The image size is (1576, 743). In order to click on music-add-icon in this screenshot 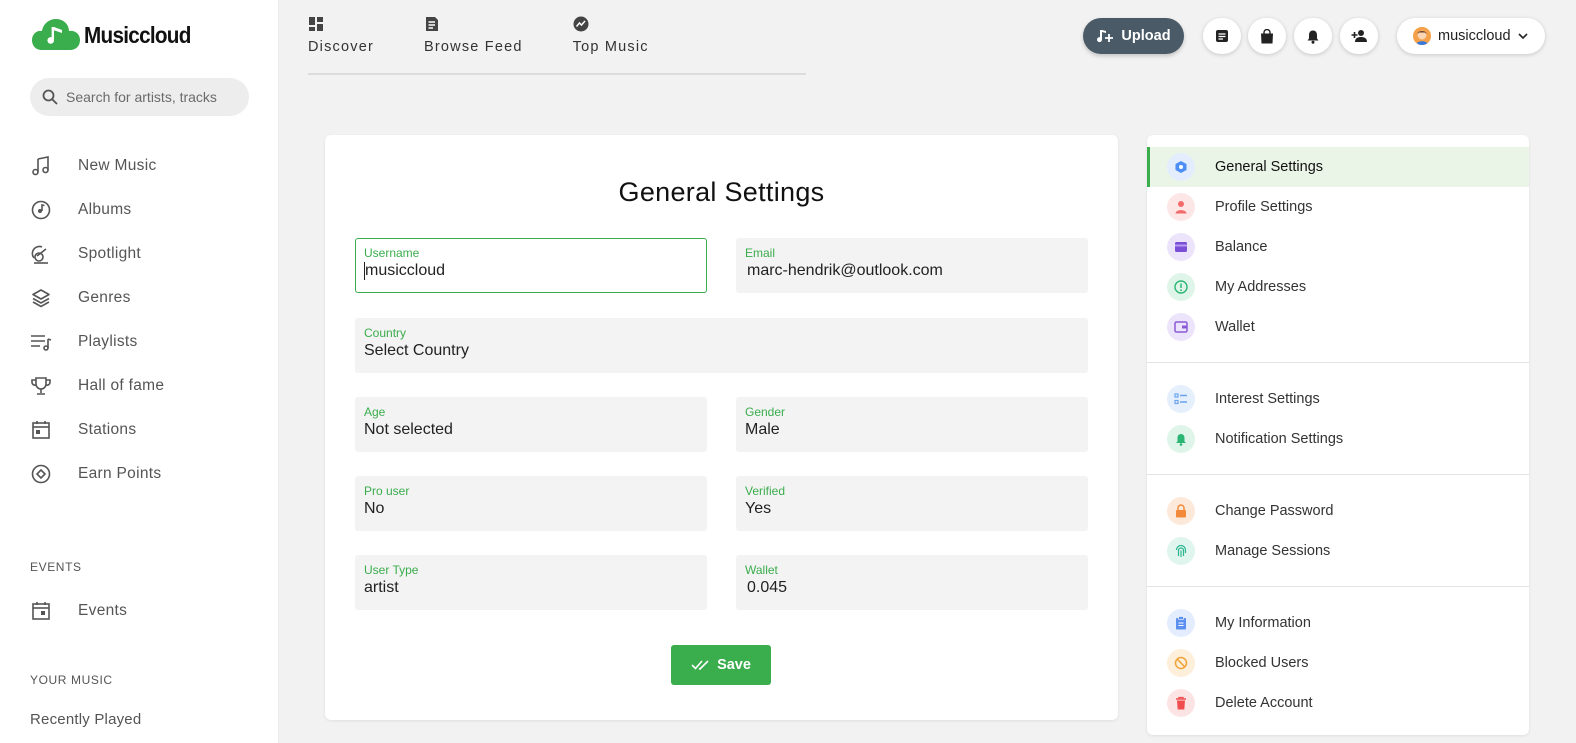, I will do `click(1105, 36)`.